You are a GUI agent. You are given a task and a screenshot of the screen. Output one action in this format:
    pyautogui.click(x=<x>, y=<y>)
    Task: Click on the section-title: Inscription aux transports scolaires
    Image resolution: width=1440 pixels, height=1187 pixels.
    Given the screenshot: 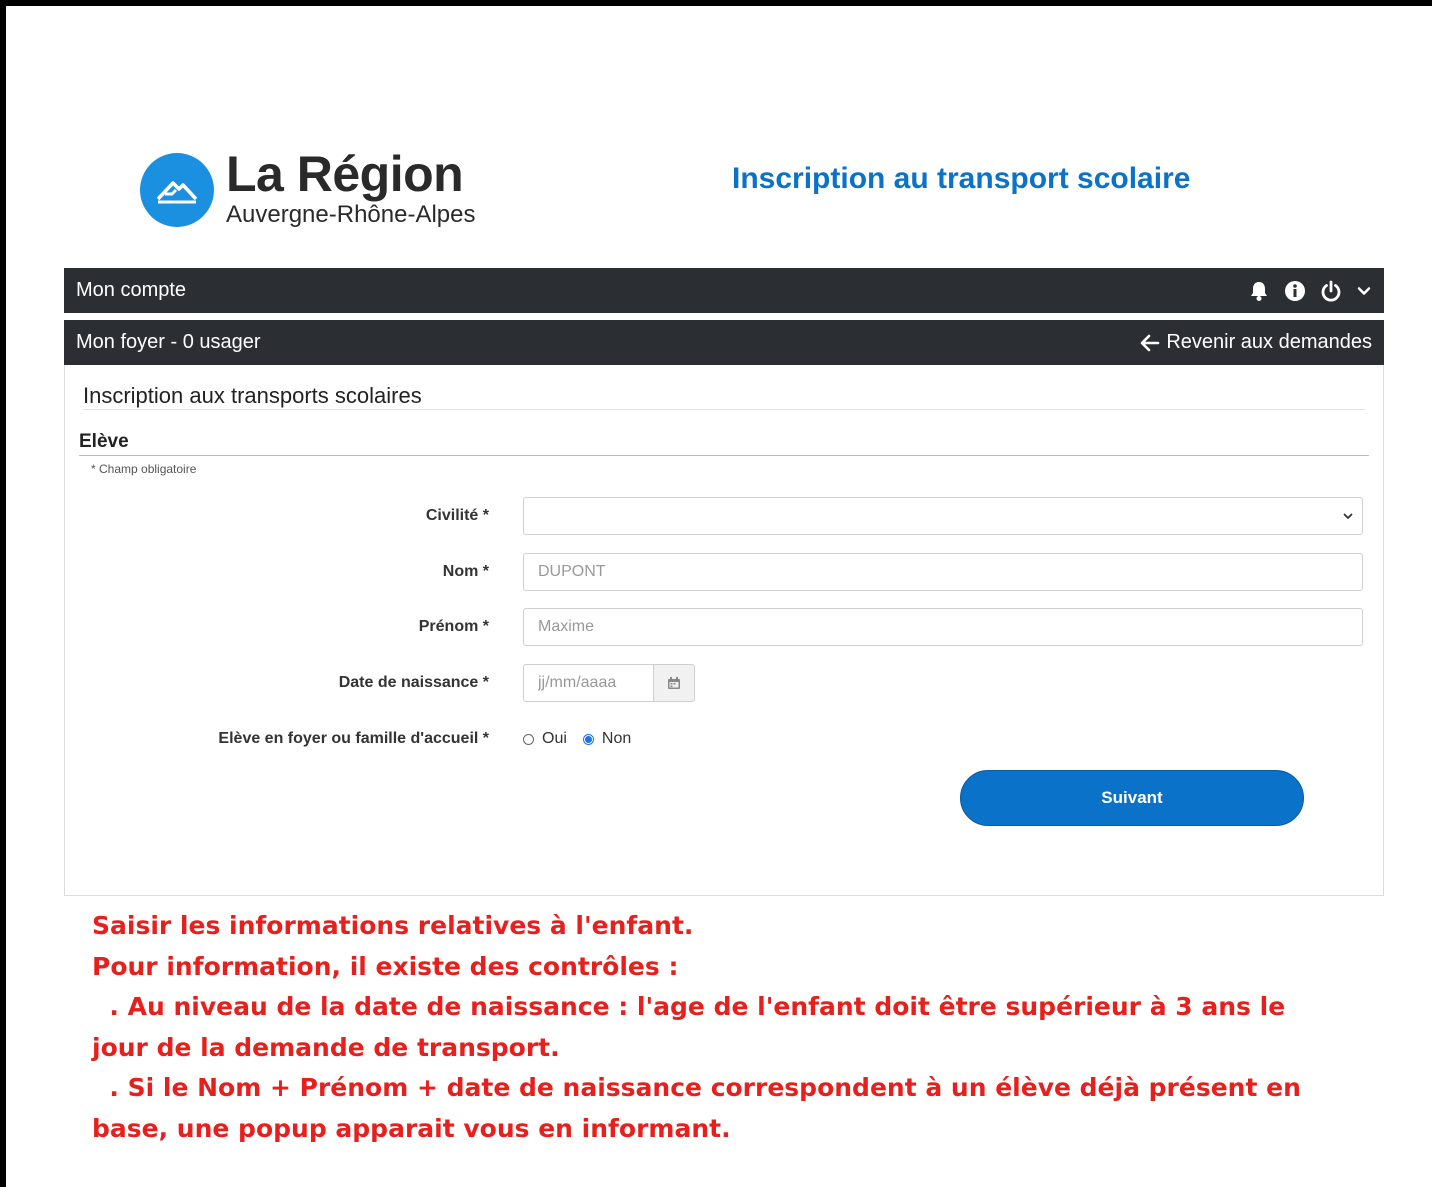 What is the action you would take?
    pyautogui.click(x=252, y=395)
    